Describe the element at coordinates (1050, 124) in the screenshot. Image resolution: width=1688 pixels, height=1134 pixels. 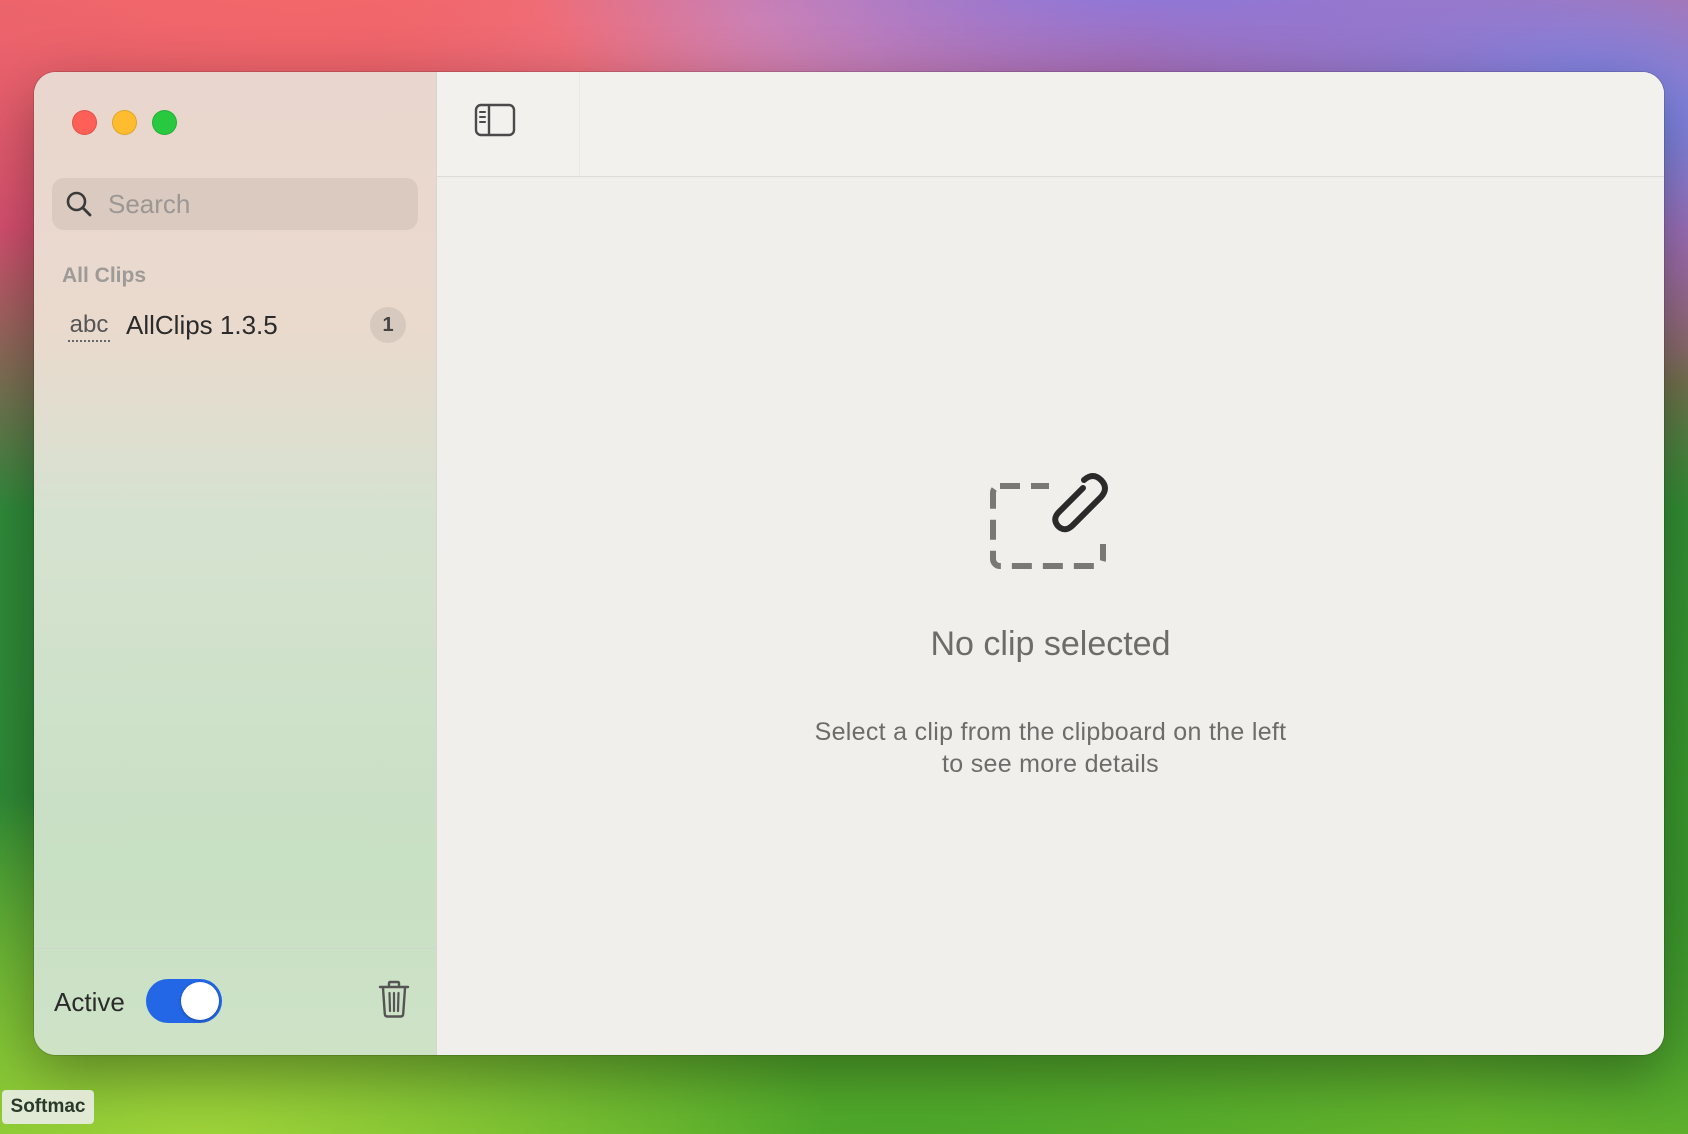
I see `toolbar` at that location.